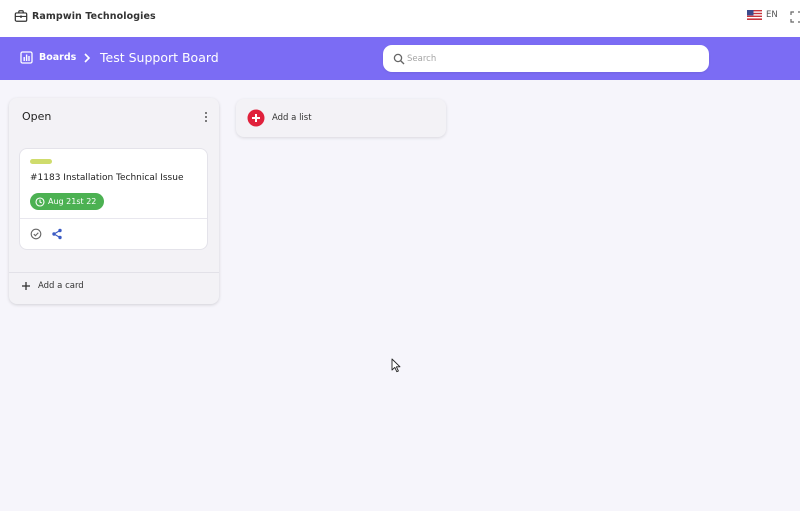 The image size is (800, 511). What do you see at coordinates (256, 118) in the screenshot?
I see `add-circle-icon` at bounding box center [256, 118].